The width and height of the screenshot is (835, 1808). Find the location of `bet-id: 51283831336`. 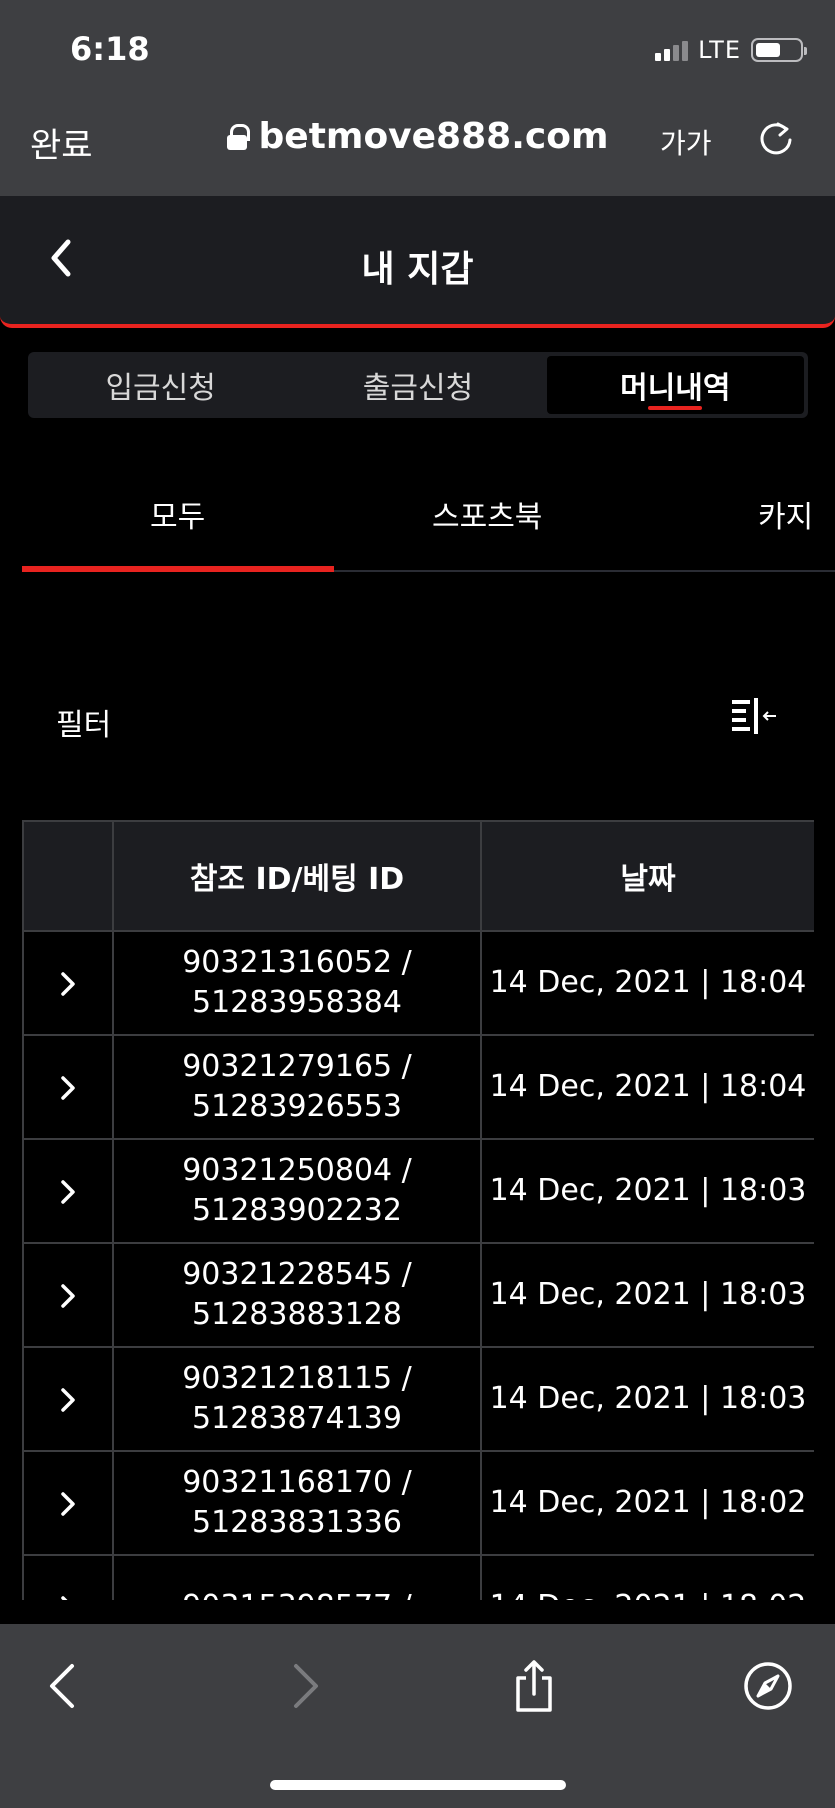

bet-id: 51283831336 is located at coordinates (297, 1522).